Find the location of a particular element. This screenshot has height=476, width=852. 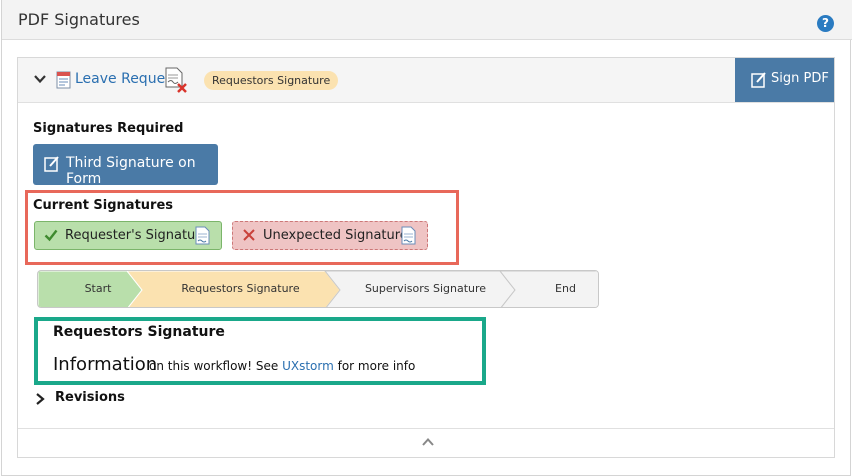

chevron-right-icon is located at coordinates (40, 399).